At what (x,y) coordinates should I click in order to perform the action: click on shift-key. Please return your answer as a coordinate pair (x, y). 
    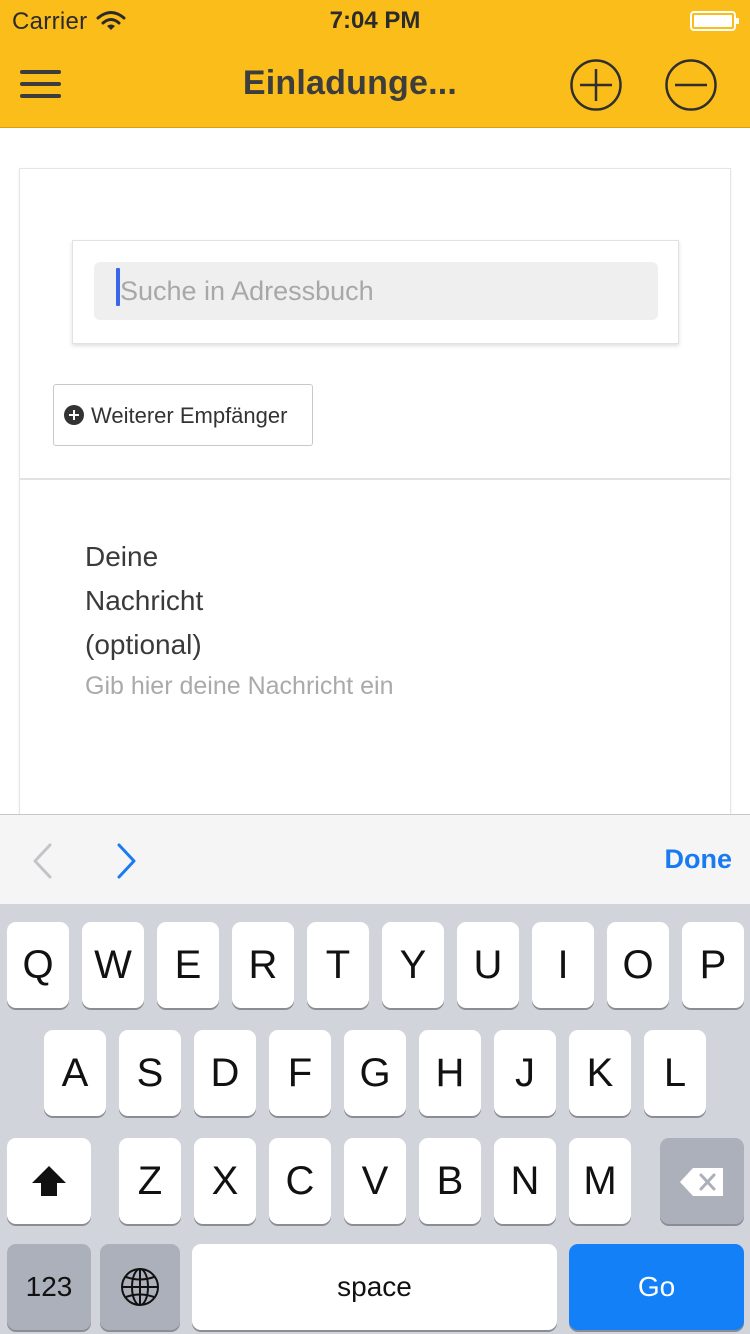
    Looking at the image, I should click on (49, 1181).